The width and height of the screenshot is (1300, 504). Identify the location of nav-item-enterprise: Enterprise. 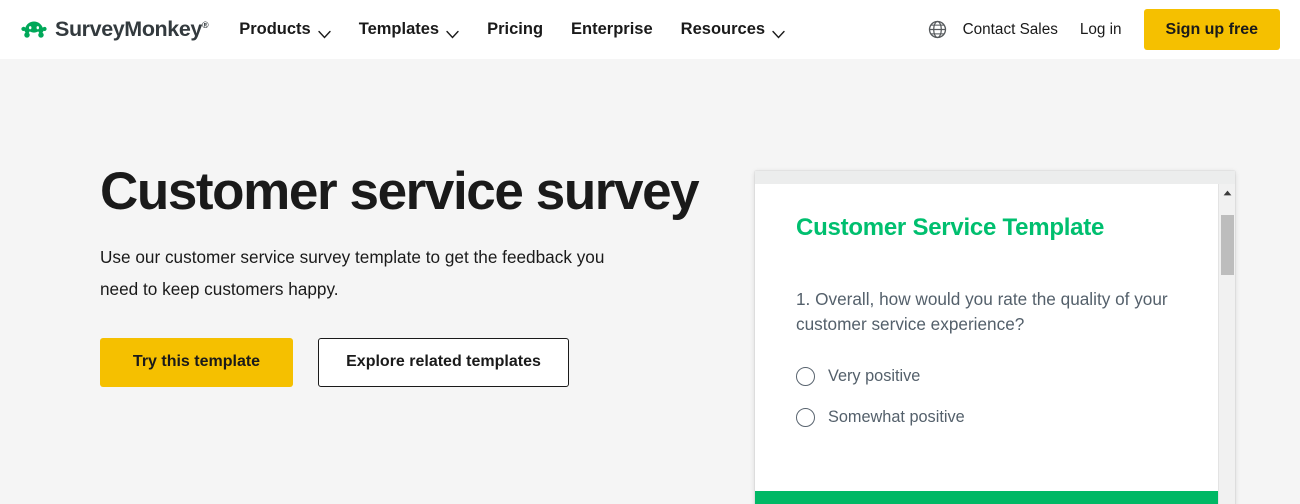
(612, 29).